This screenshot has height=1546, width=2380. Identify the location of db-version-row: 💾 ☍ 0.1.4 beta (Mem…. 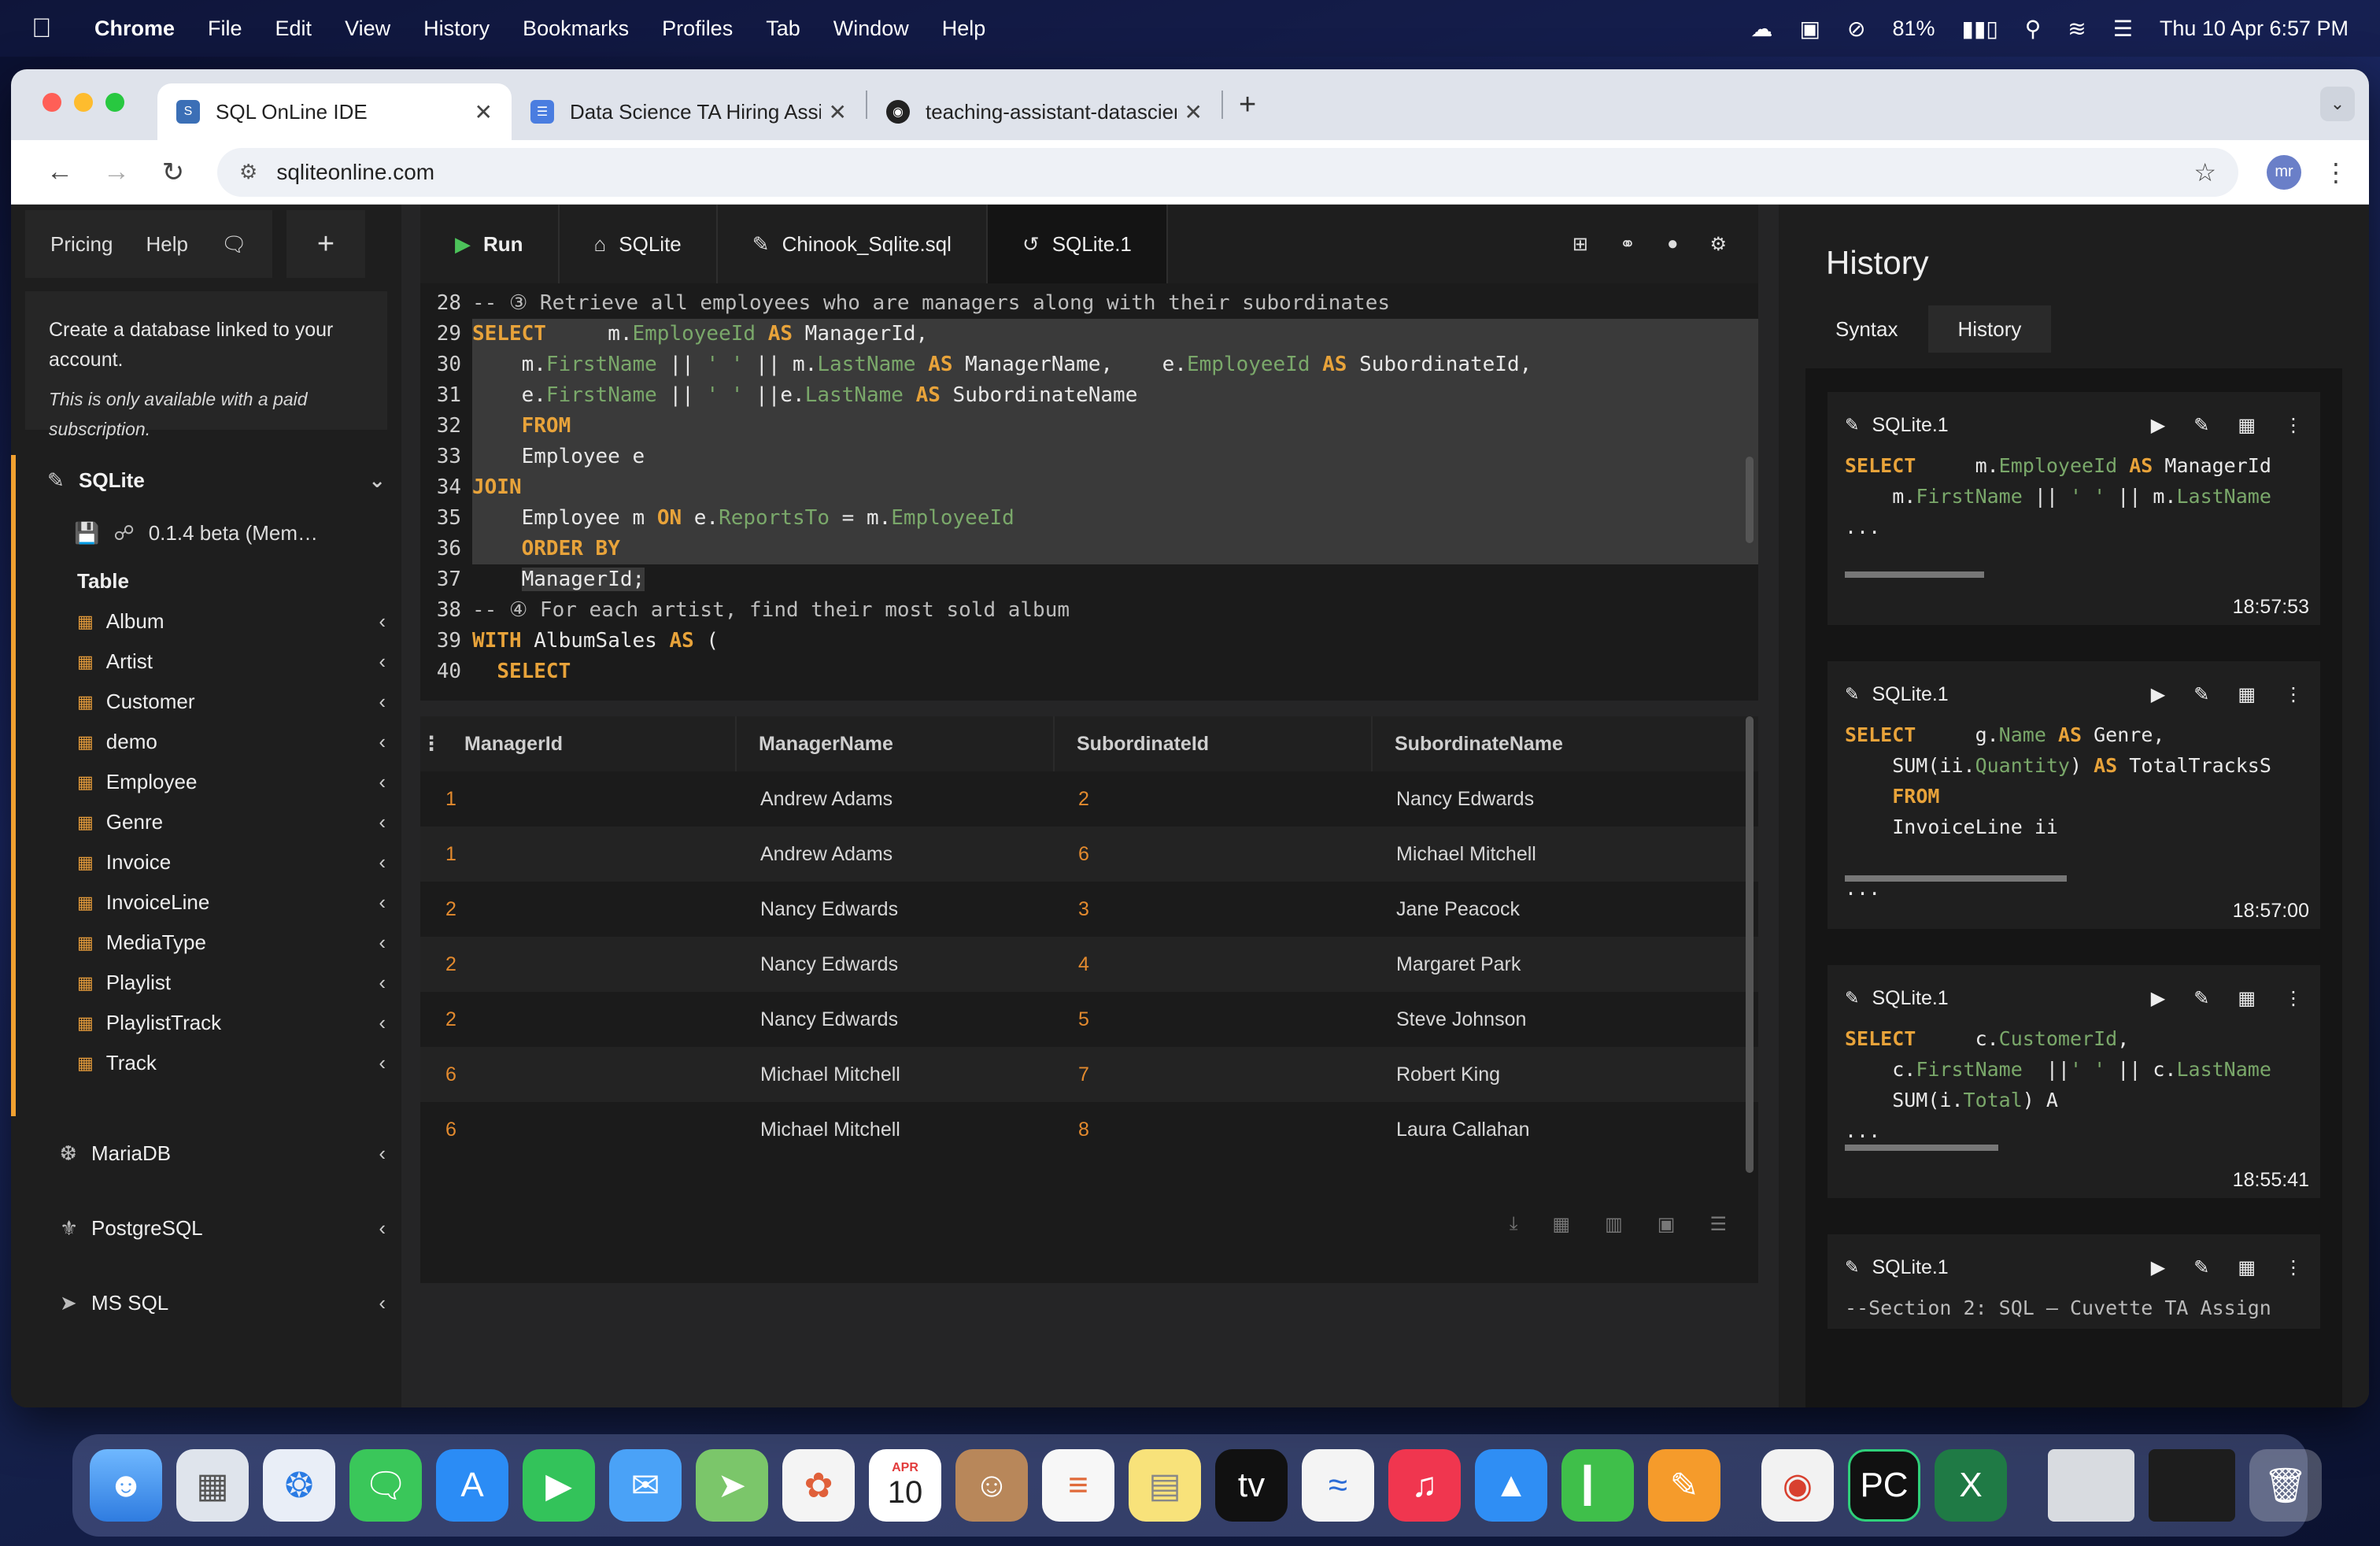
(216, 532).